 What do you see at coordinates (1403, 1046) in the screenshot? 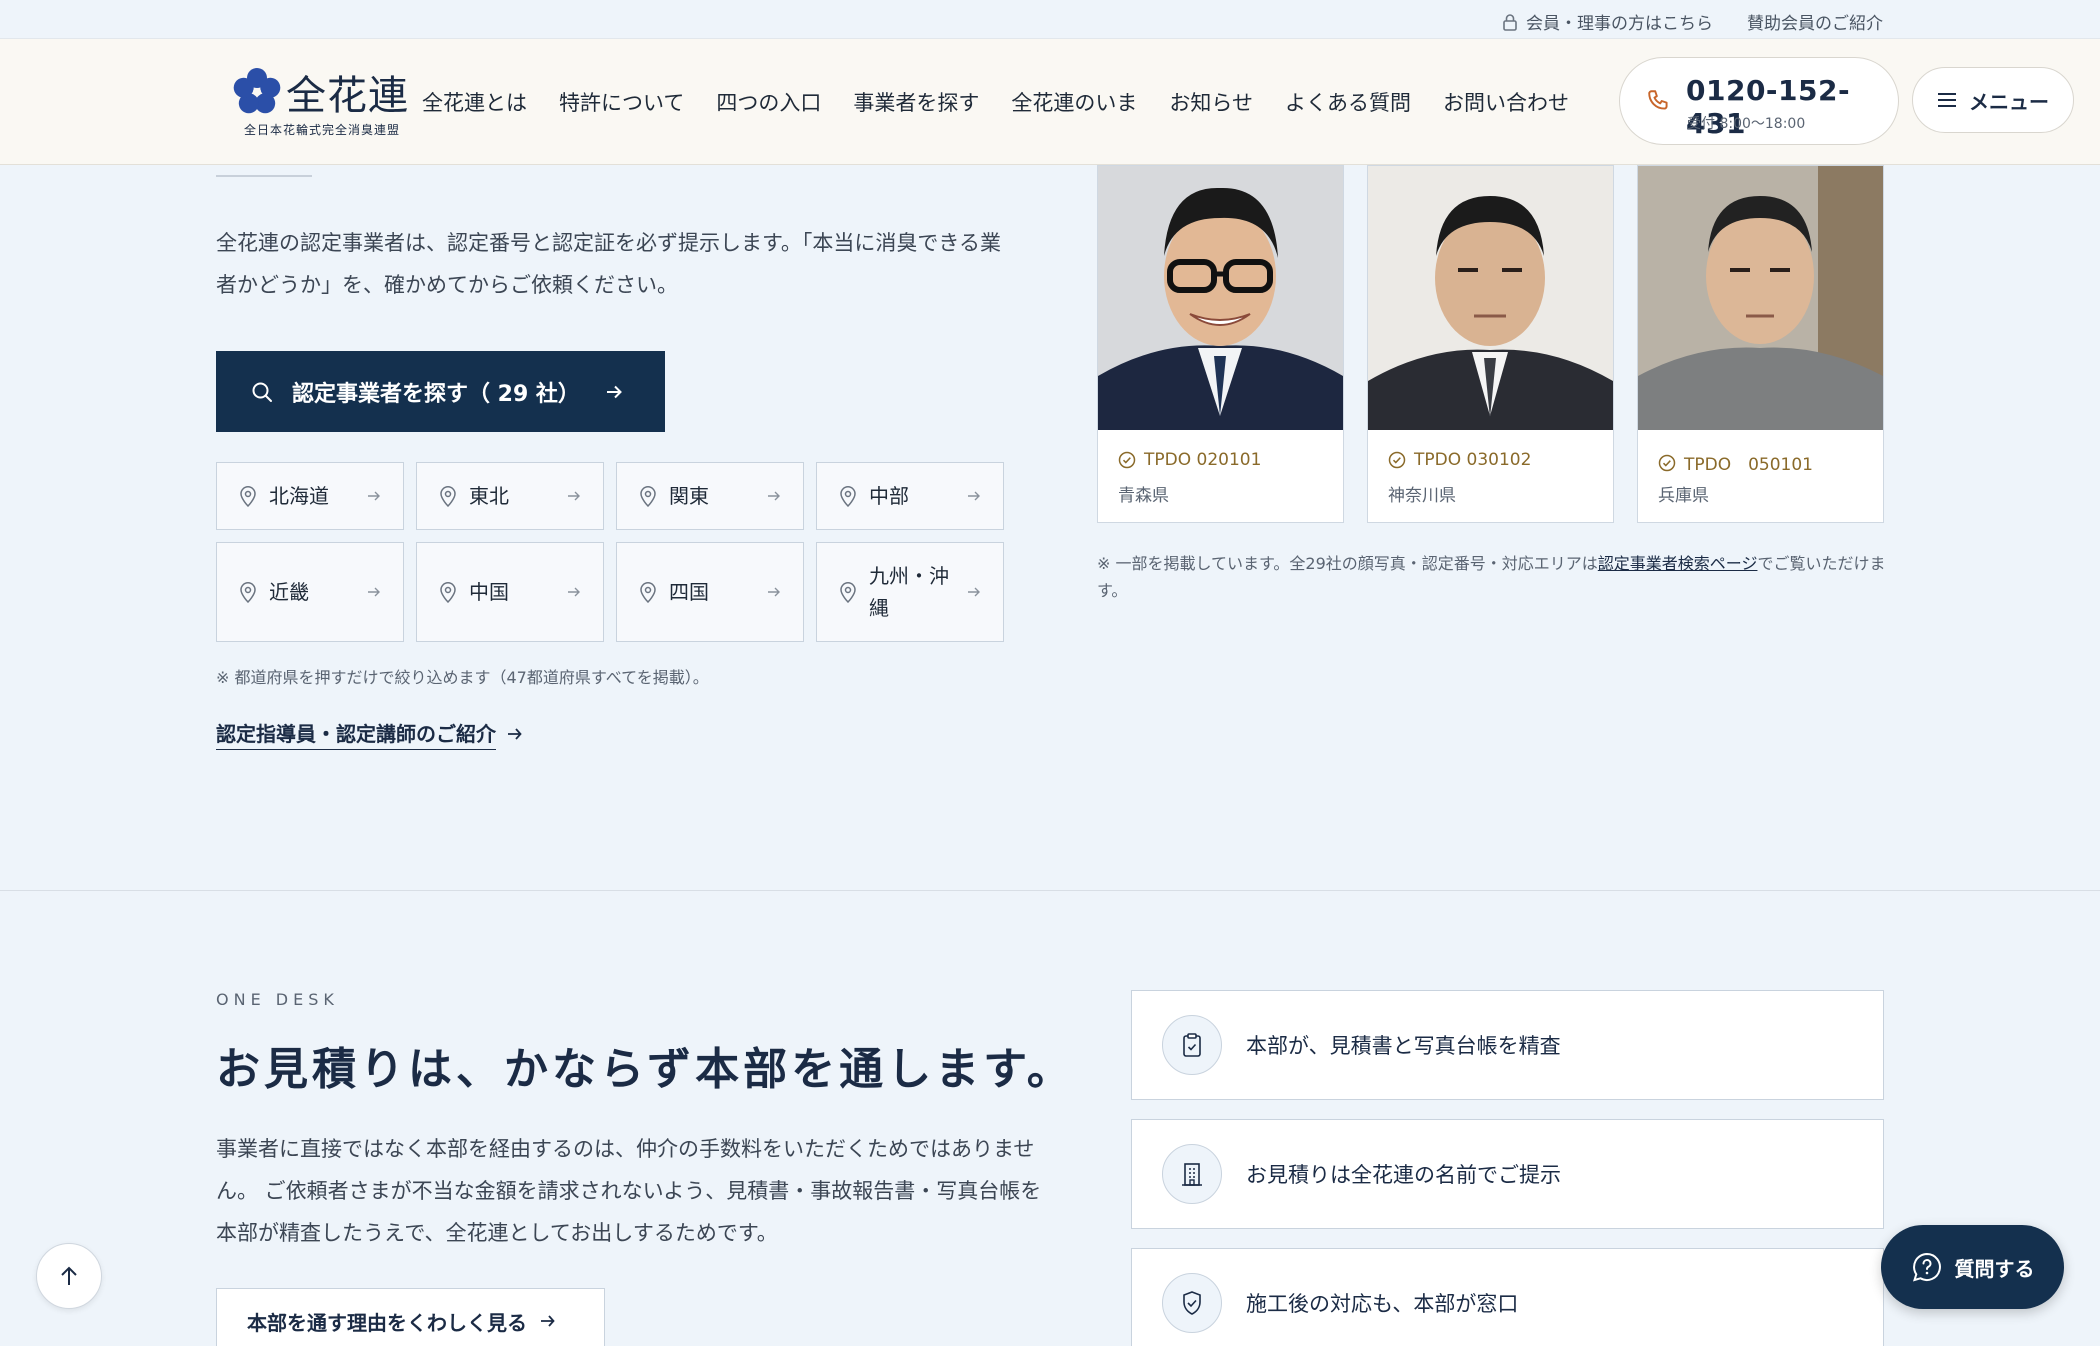
I see `feature-text: 本部が、見積書と写真台帳を精査` at bounding box center [1403, 1046].